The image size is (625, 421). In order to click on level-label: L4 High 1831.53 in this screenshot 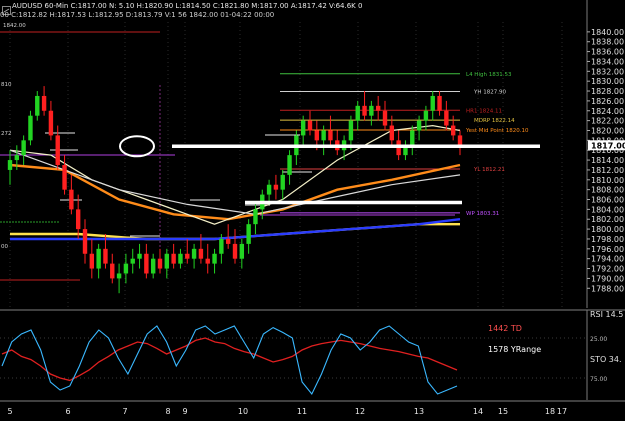, I will do `click(489, 75)`.